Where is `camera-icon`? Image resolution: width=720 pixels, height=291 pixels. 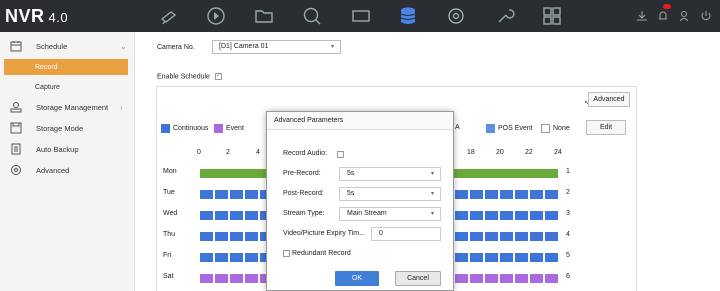 camera-icon is located at coordinates (169, 16).